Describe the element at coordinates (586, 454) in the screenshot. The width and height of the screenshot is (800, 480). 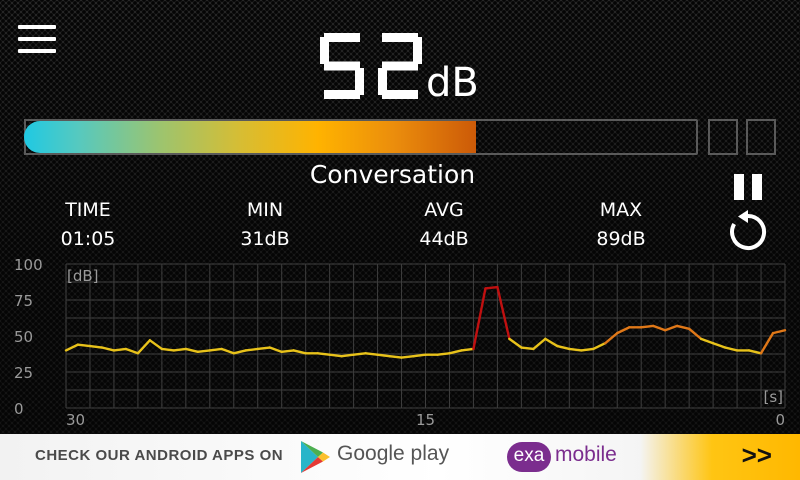
I see `exa-mobile-text: mobile` at that location.